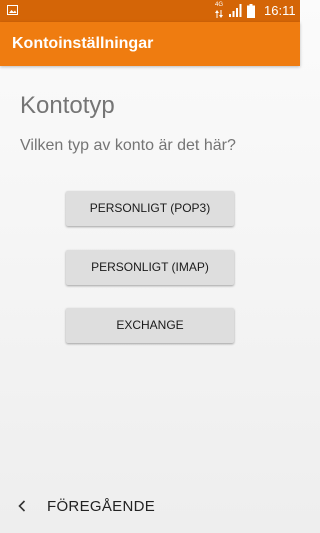 This screenshot has width=320, height=533. I want to click on status-bar: 4G 16:11, so click(150, 11).